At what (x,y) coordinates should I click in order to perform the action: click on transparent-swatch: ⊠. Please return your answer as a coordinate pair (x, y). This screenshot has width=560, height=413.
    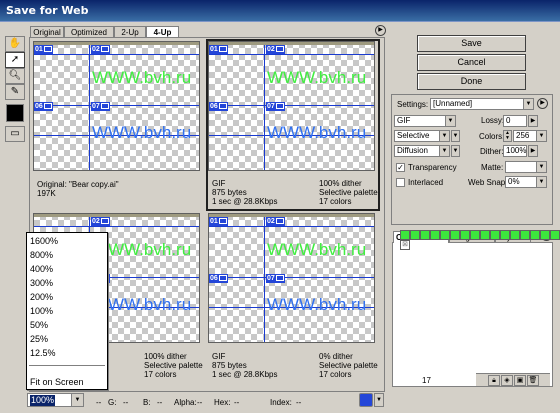
    Looking at the image, I should click on (405, 245).